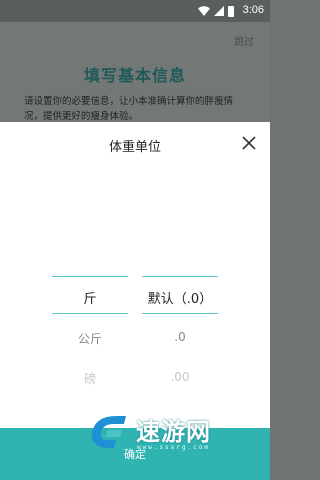 The image size is (320, 480). Describe the element at coordinates (173, 432) in the screenshot. I see `watermark-name: 速游网` at that location.